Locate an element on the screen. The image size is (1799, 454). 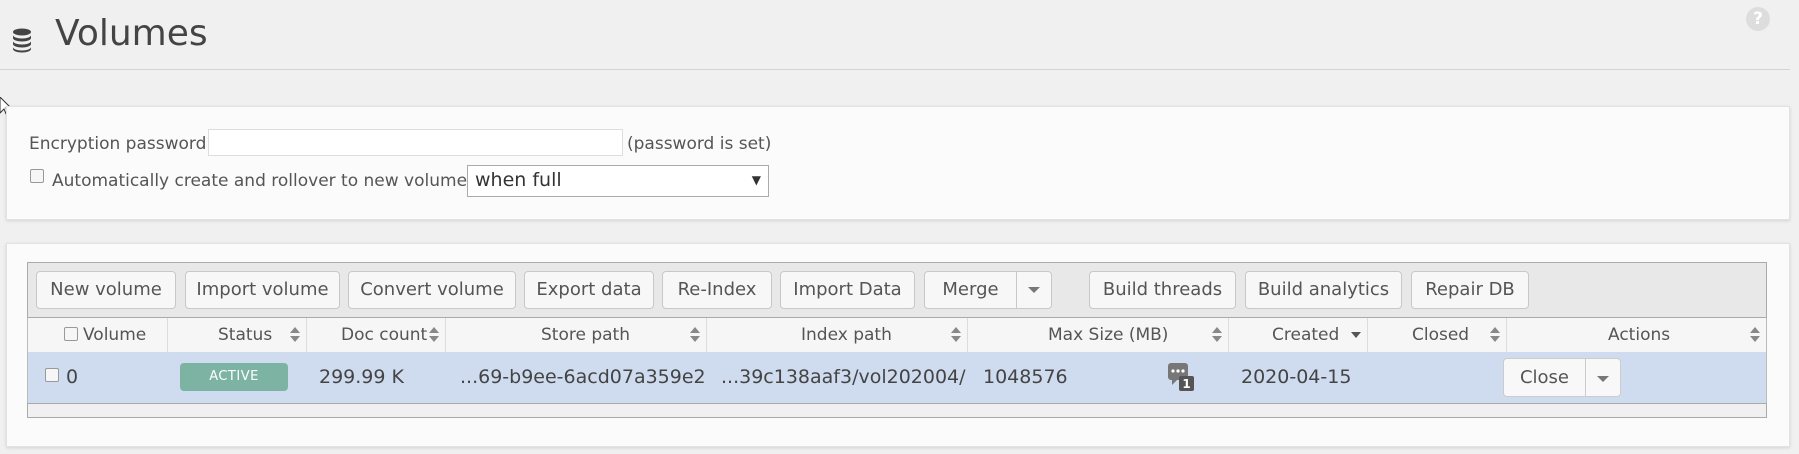
dropdown-arrow-icon: ▼ is located at coordinates (756, 180).